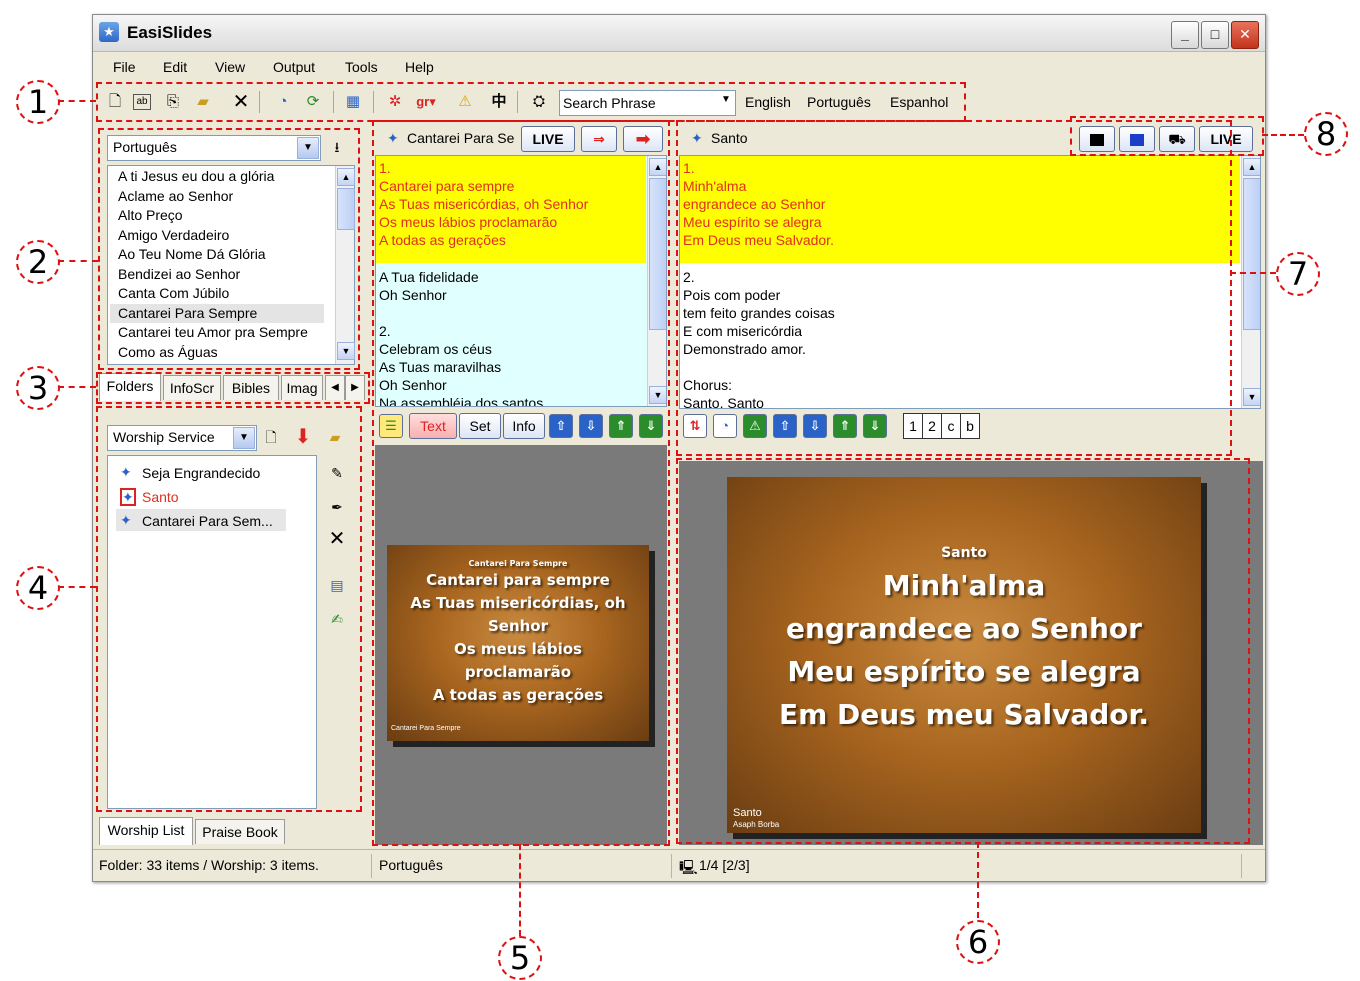 The width and height of the screenshot is (1360, 981). I want to click on scroll-up-icon: ▲, so click(1251, 167).